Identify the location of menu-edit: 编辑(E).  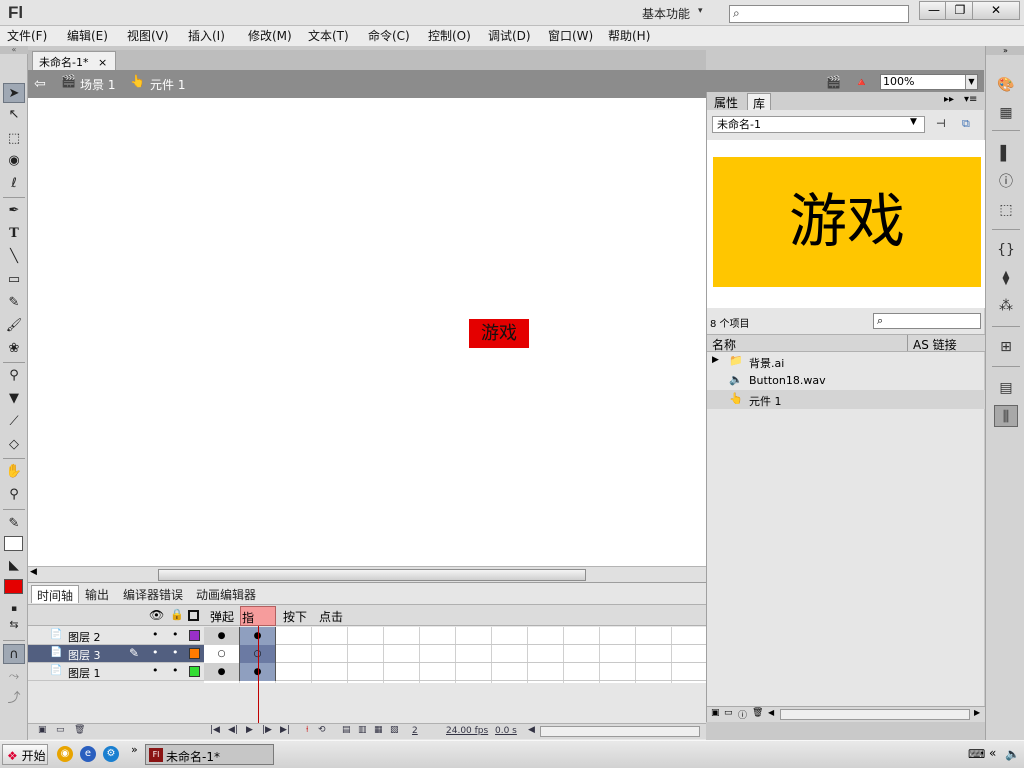
(87, 35).